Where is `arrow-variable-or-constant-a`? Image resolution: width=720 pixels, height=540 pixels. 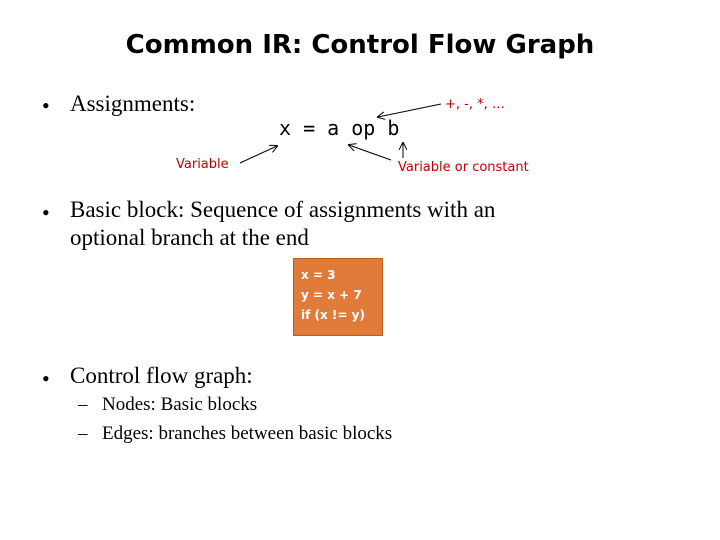
arrow-variable-or-constant-a is located at coordinates (370, 153).